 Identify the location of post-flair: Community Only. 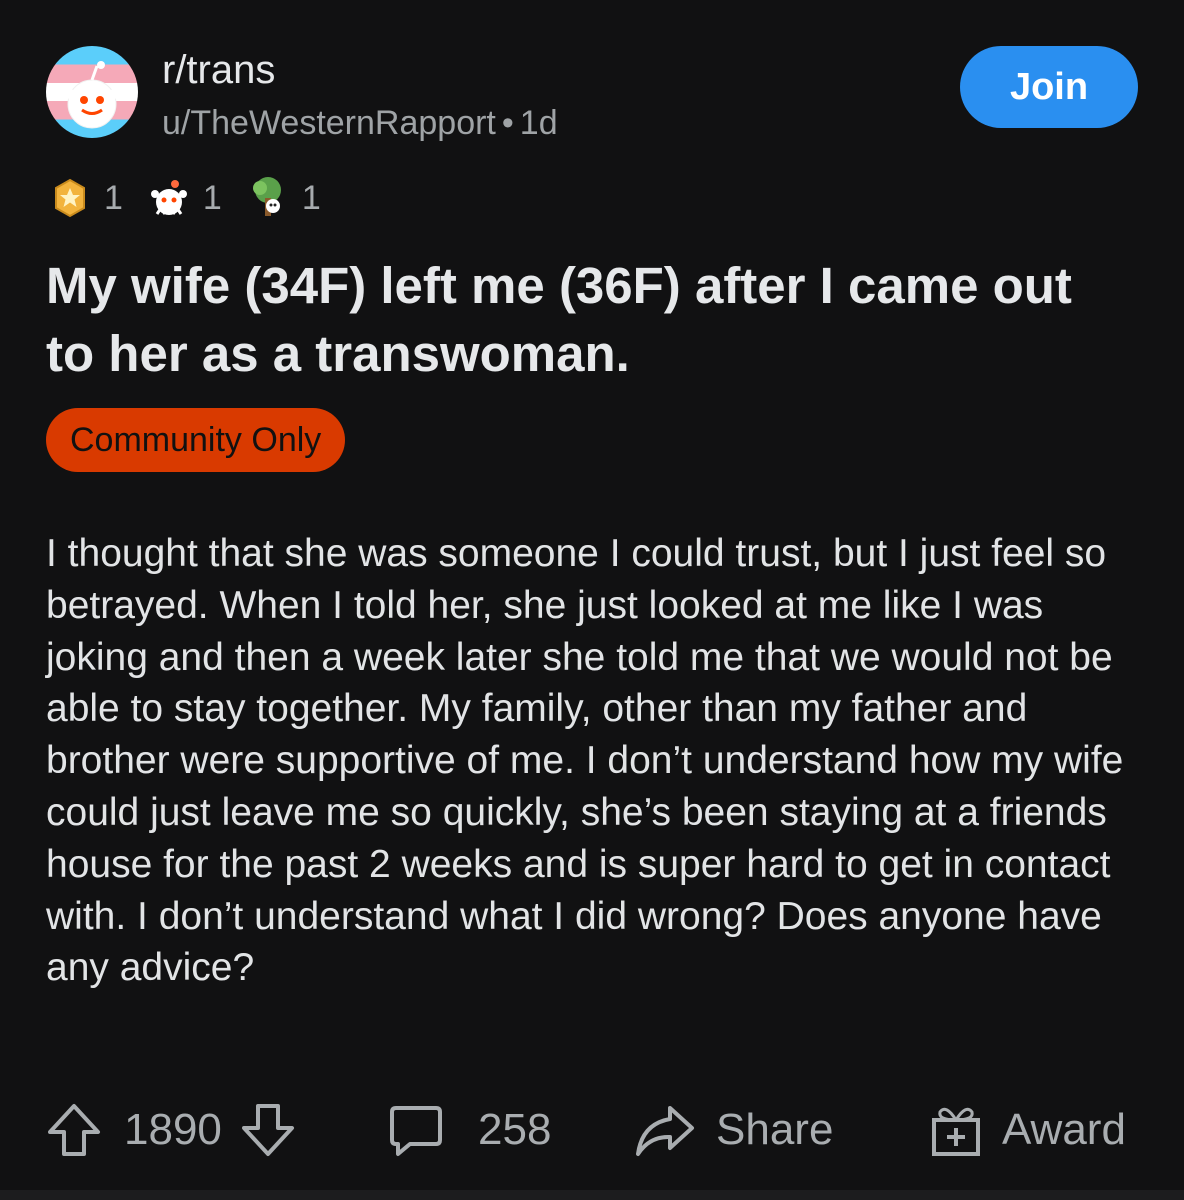
(196, 440).